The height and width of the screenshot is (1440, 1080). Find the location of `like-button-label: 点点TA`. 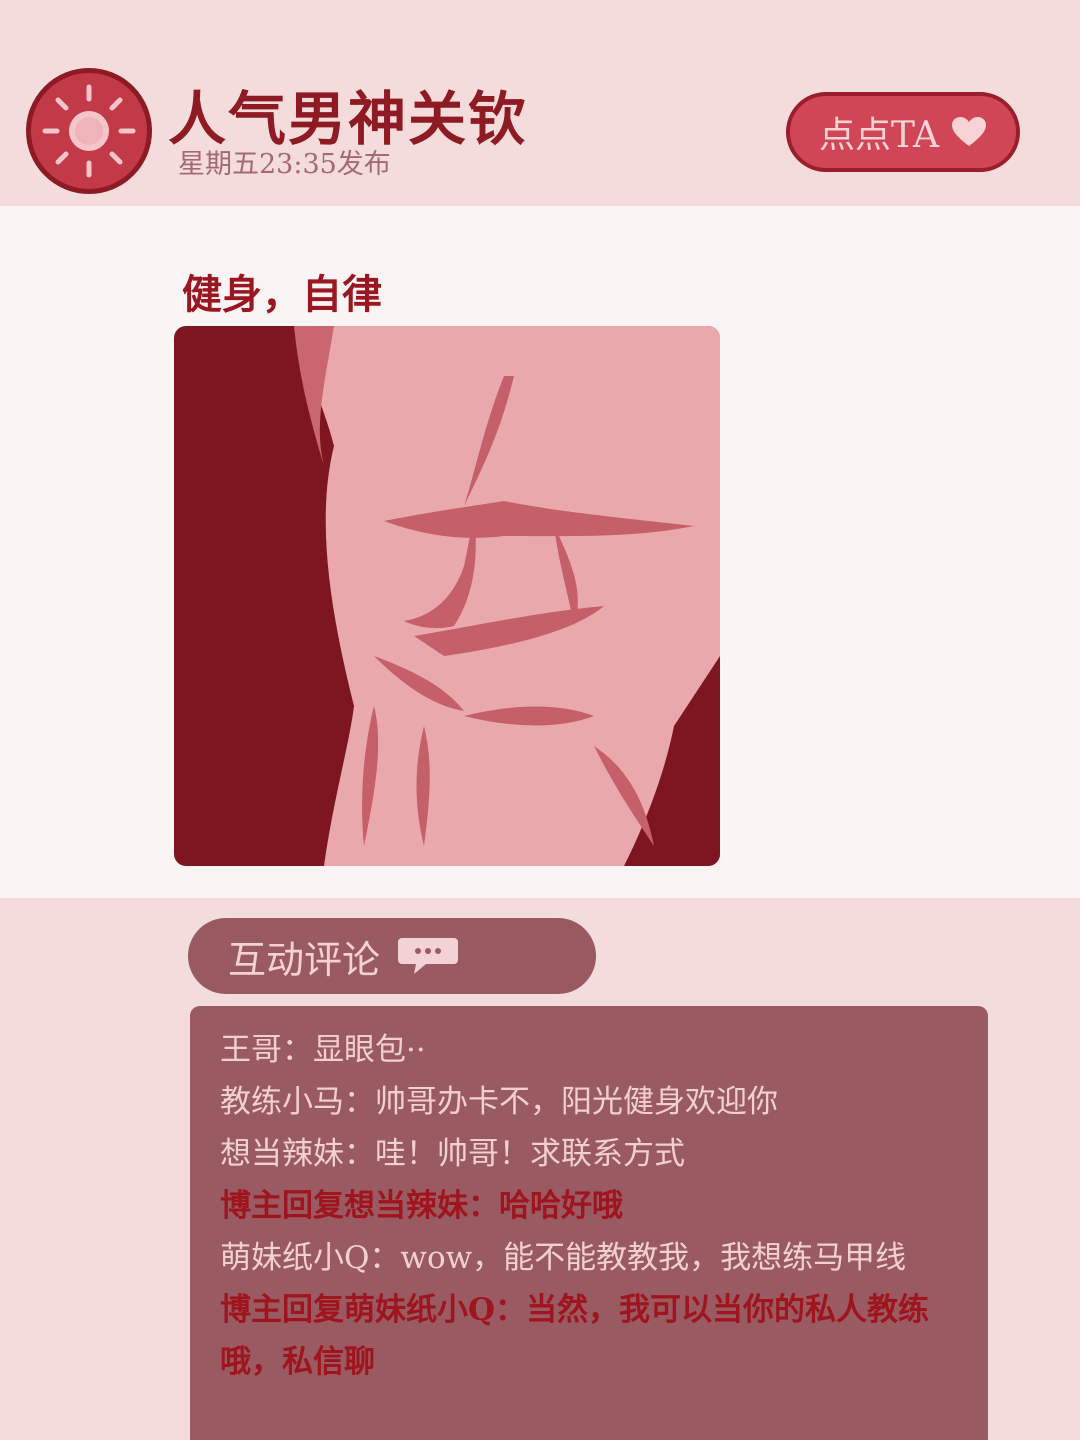

like-button-label: 点点TA is located at coordinates (879, 135).